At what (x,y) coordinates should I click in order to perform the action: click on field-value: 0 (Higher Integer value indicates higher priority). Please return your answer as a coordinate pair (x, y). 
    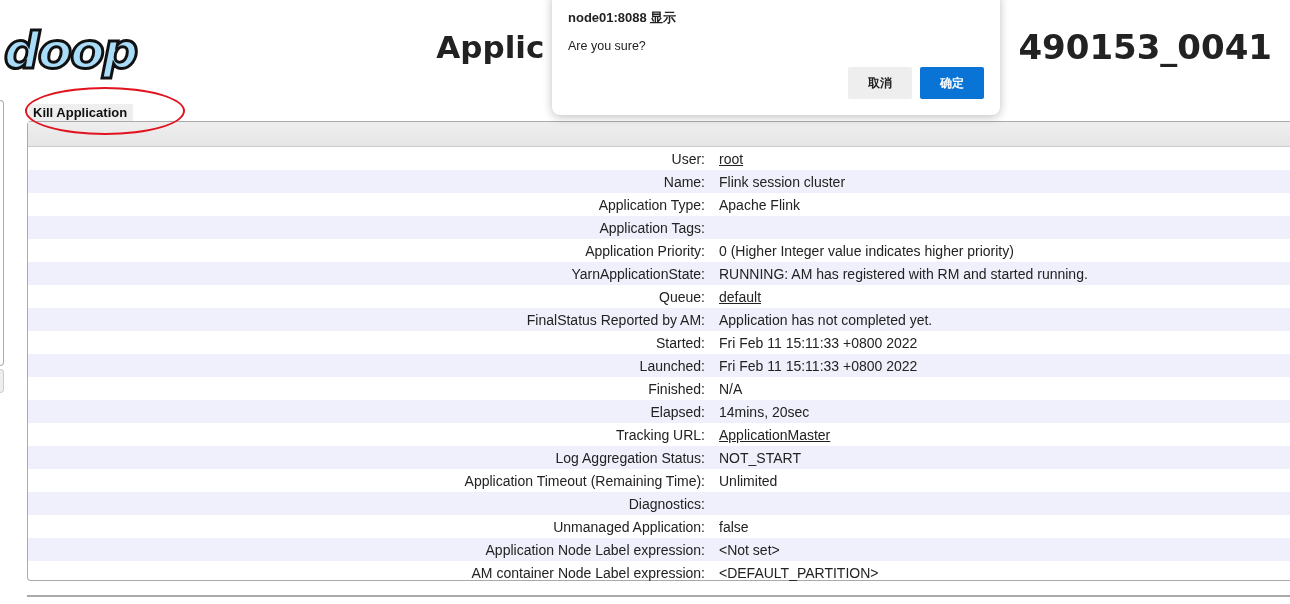
    Looking at the image, I should click on (866, 250).